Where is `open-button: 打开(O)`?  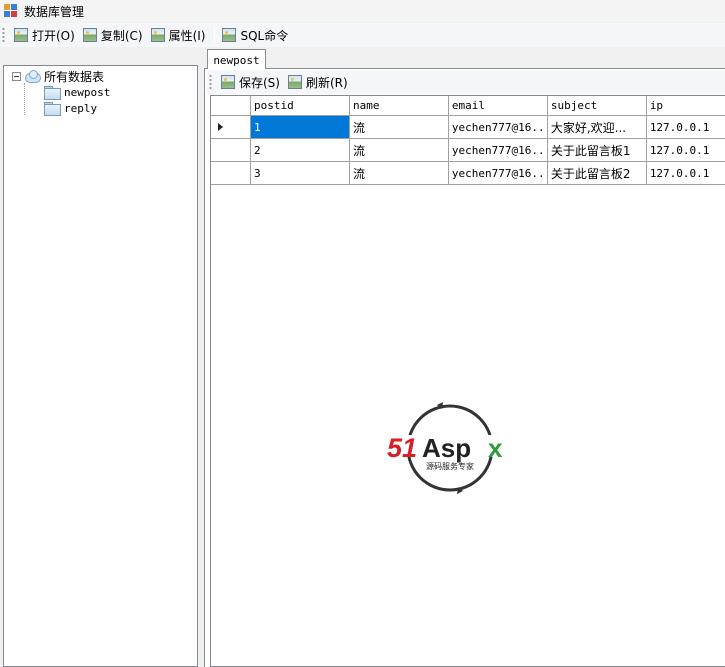 open-button: 打开(O) is located at coordinates (44, 35).